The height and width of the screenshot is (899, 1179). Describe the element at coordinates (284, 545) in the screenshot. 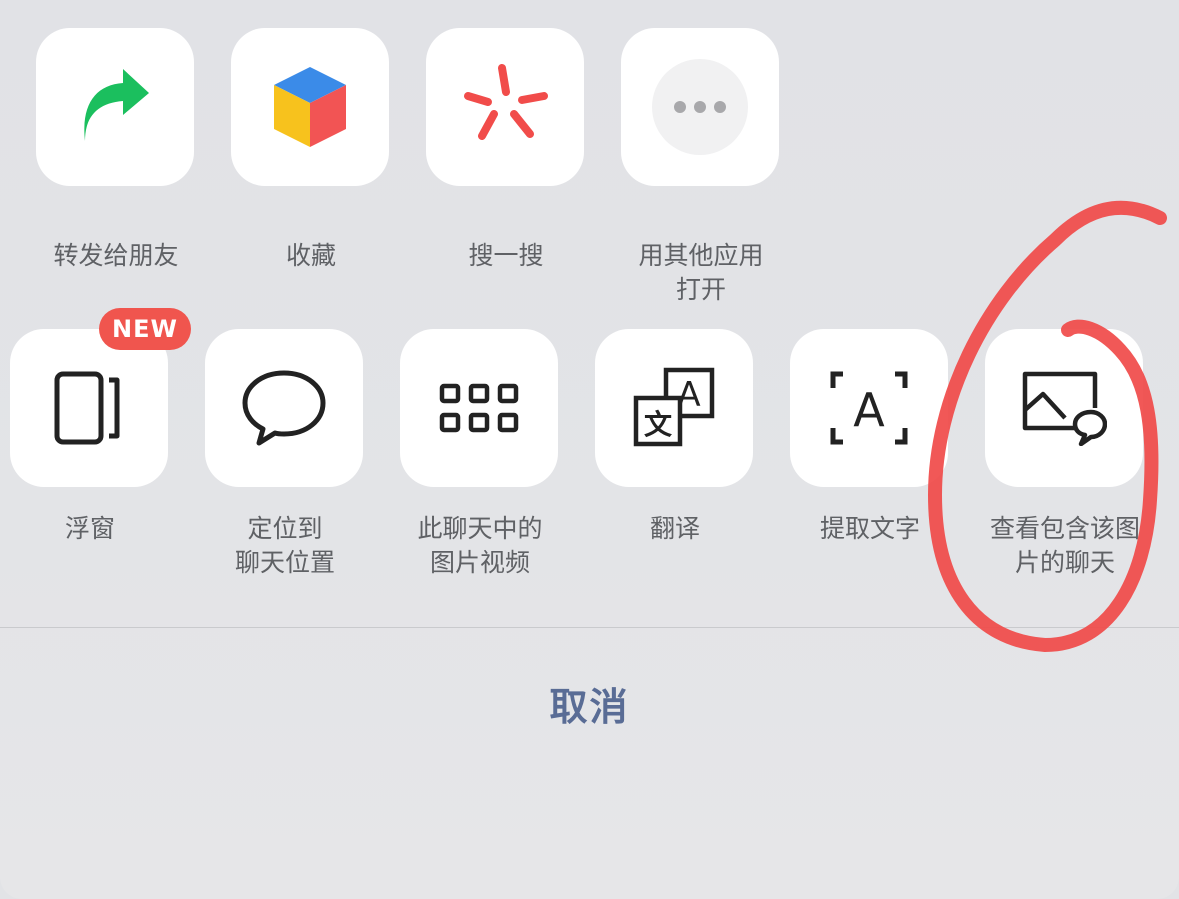

I see `action-label: 定位到 聊天位置` at that location.